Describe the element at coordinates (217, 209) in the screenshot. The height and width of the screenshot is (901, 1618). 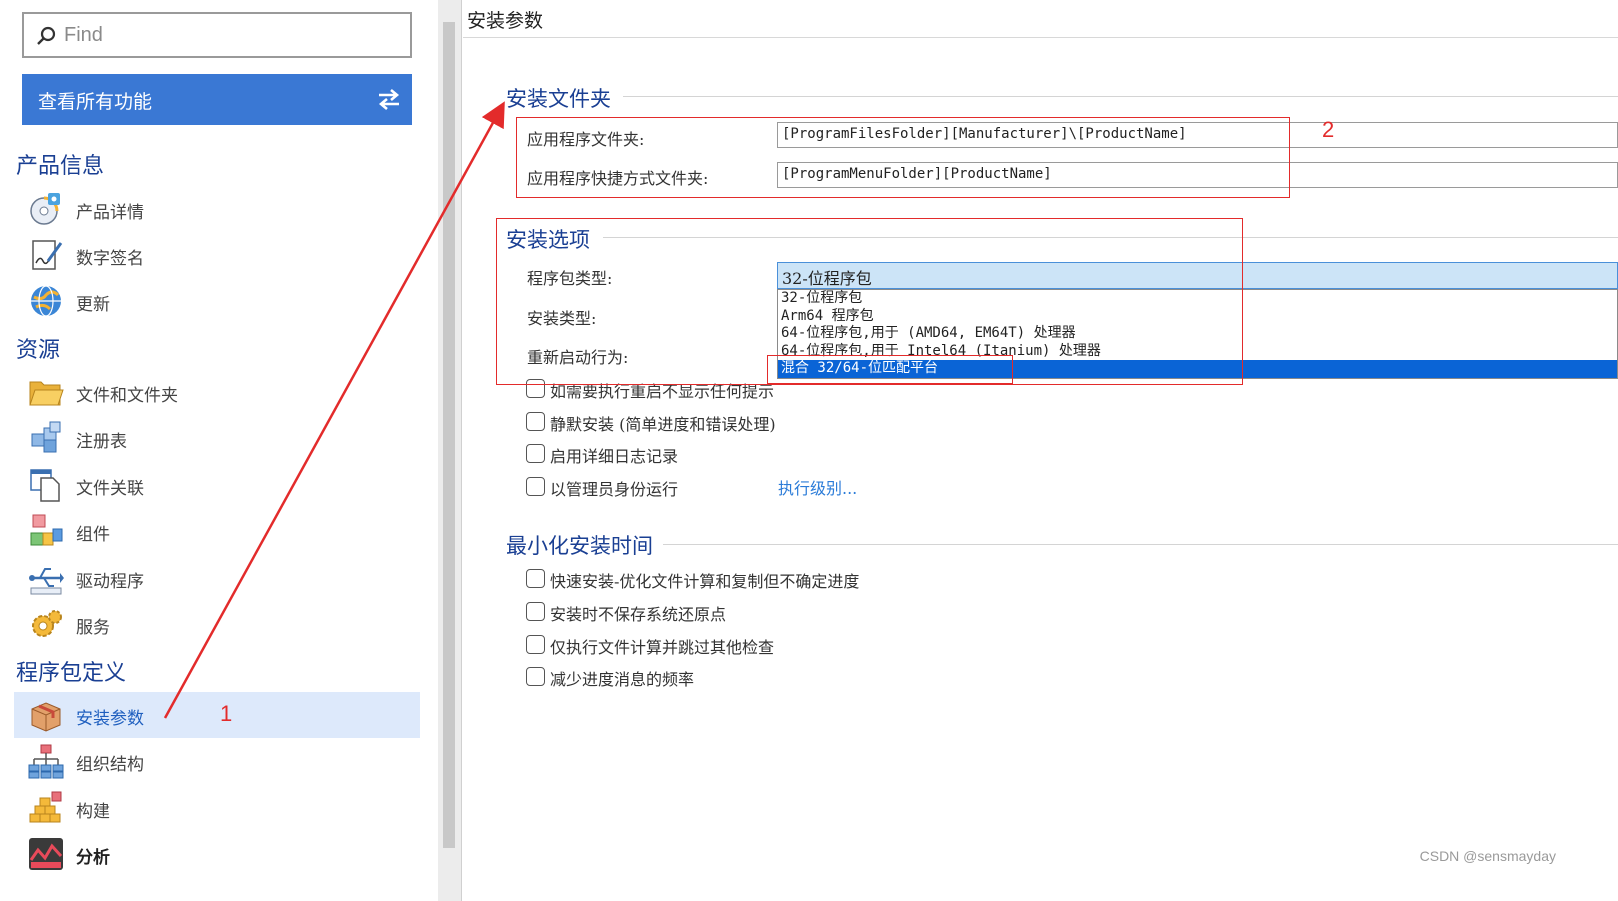
I see `sidebar-item-product-details: 产品详情` at that location.